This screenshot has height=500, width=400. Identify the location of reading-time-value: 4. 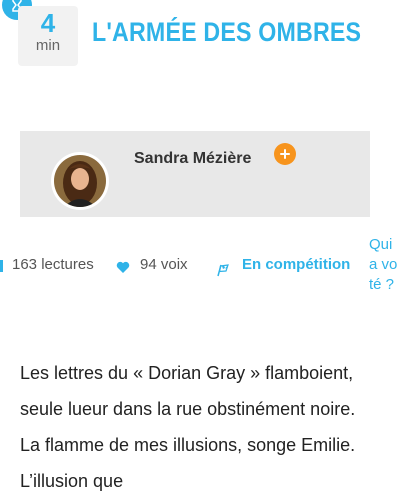
(48, 23).